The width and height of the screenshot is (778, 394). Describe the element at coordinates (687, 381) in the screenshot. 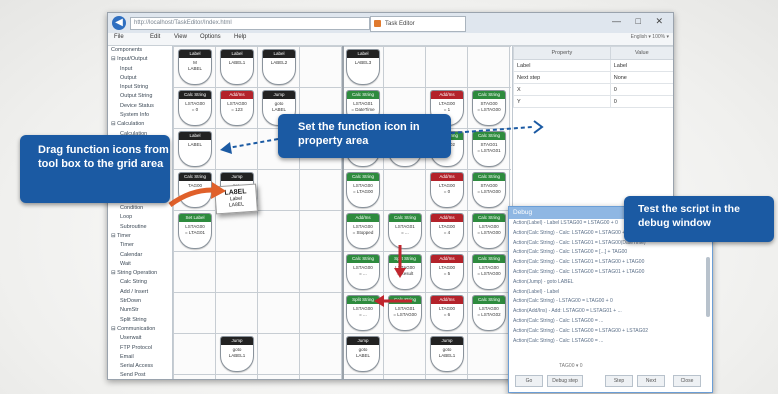

I see `close-button: Close` at that location.